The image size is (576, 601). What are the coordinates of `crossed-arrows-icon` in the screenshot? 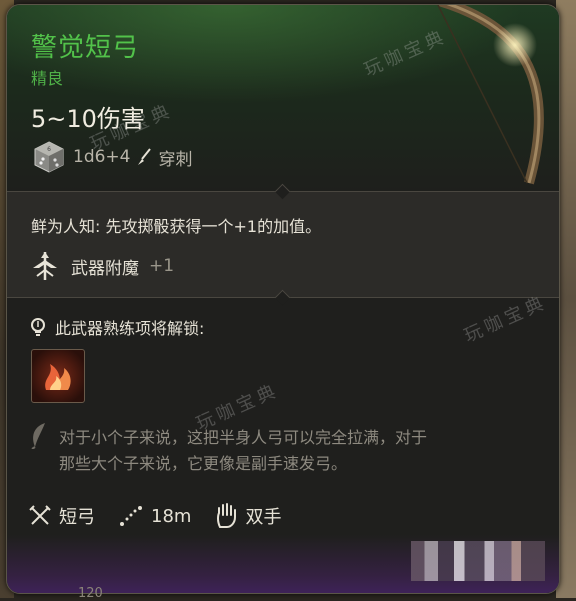 It's located at (40, 515).